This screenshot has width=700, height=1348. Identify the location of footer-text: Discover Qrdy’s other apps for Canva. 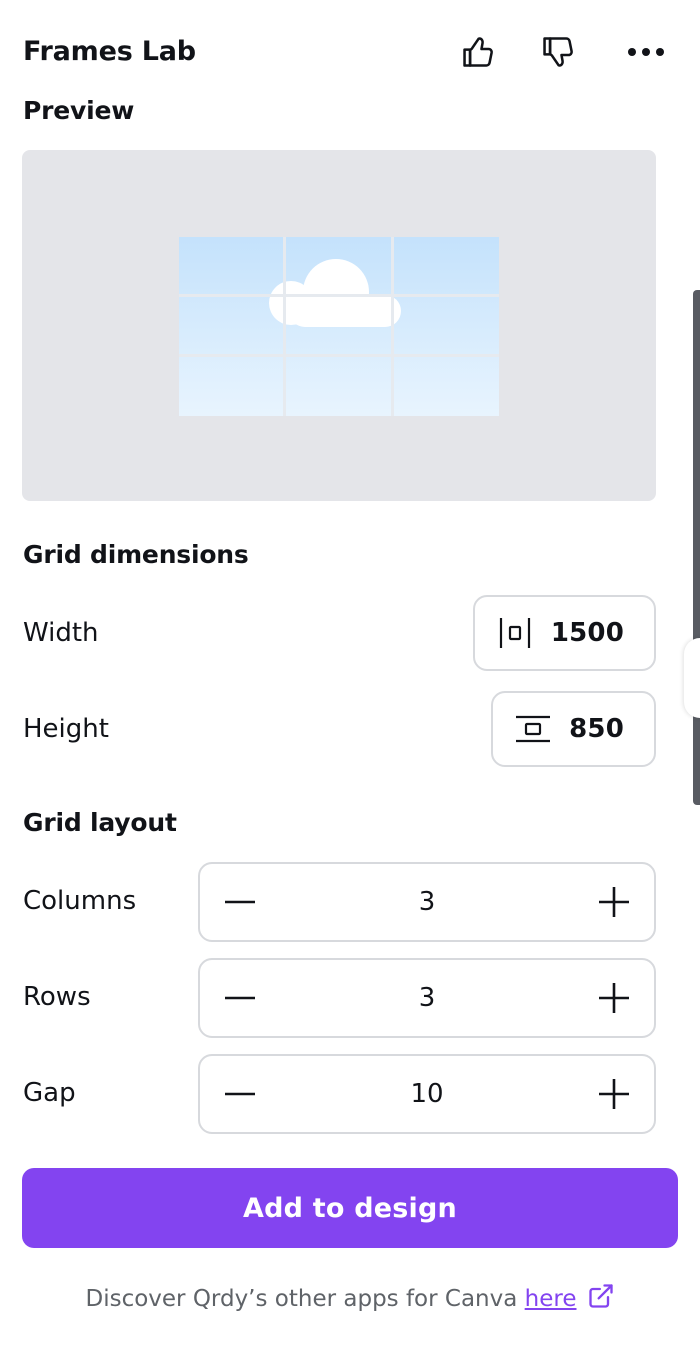
(301, 1299).